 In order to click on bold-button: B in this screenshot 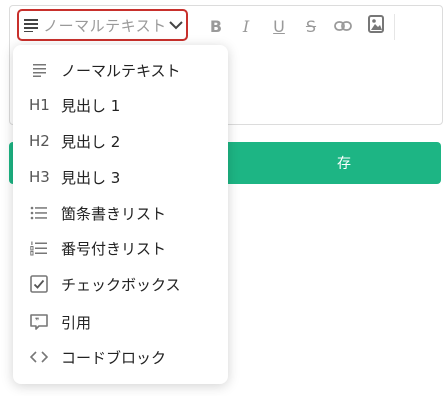, I will do `click(216, 26)`.